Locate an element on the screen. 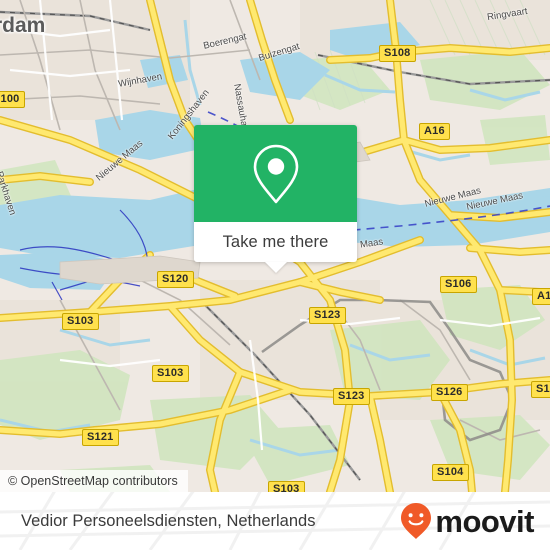  moovit-wordmark: moovit is located at coordinates (484, 521).